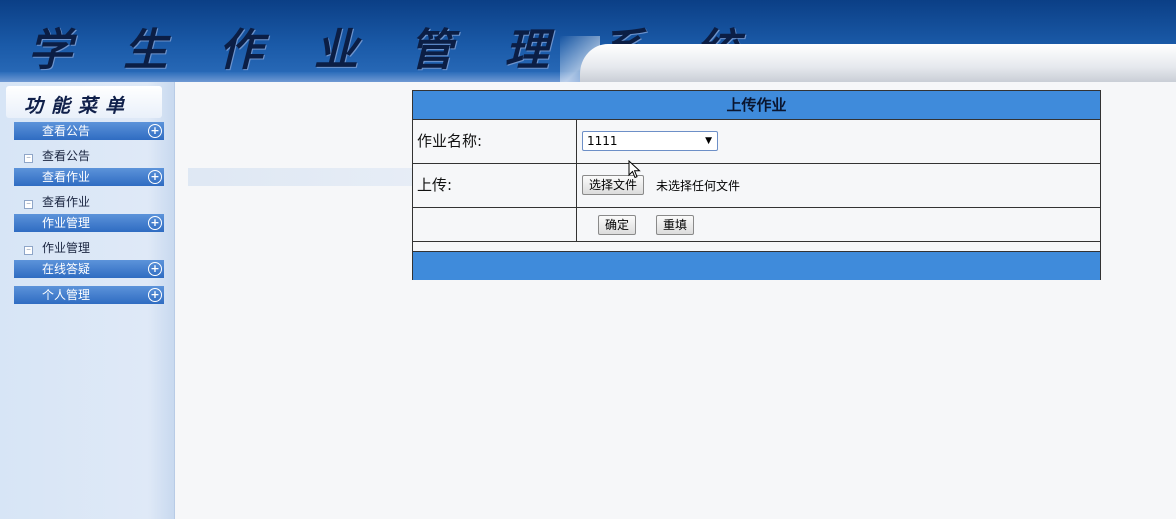  Describe the element at coordinates (66, 131) in the screenshot. I see `menu-head-label: 查看公告` at that location.